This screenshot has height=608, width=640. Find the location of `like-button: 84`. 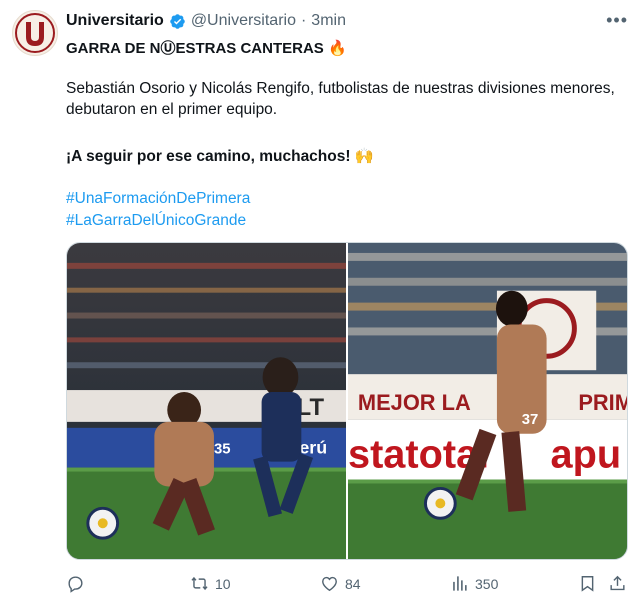

like-button: 84 is located at coordinates (340, 583).